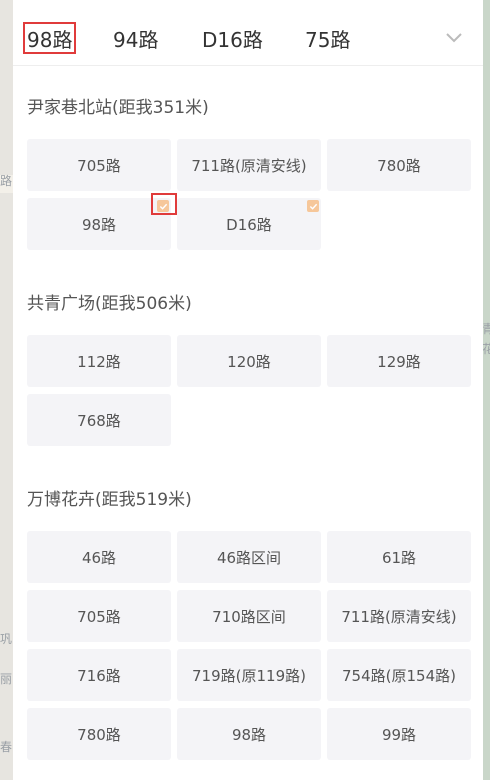 This screenshot has width=490, height=780. What do you see at coordinates (486, 329) in the screenshot?
I see `map-label: 青` at bounding box center [486, 329].